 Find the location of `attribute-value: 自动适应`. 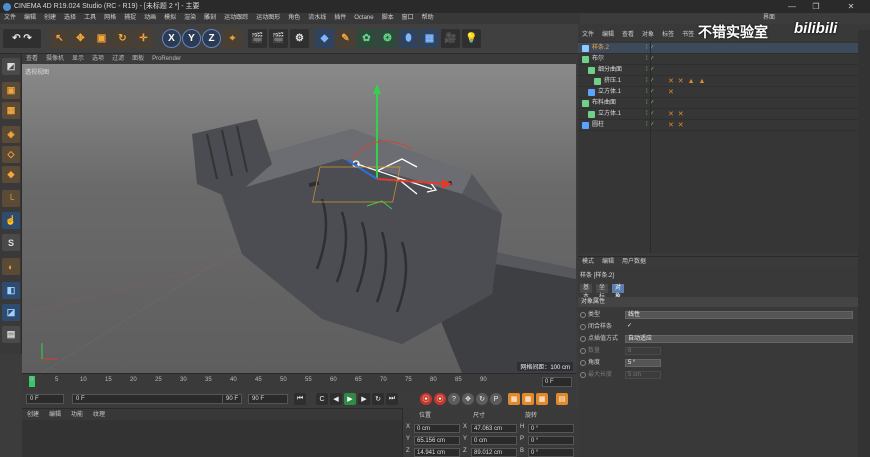

attribute-value: 自动适应 is located at coordinates (739, 339).